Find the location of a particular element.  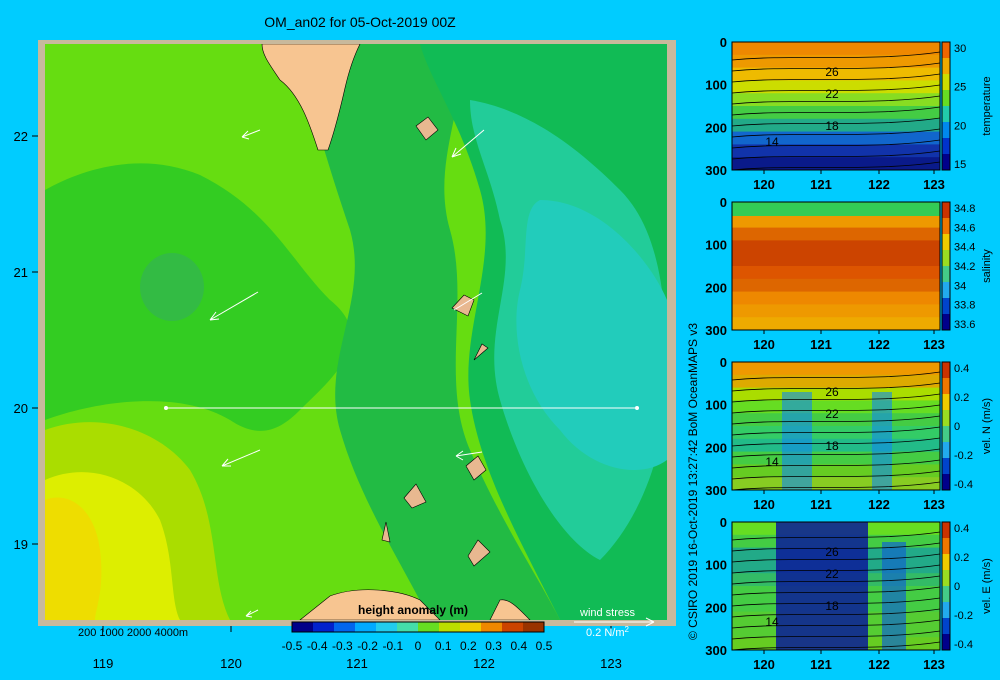

colorbar-tick-label: 33.6 is located at coordinates (964, 325).